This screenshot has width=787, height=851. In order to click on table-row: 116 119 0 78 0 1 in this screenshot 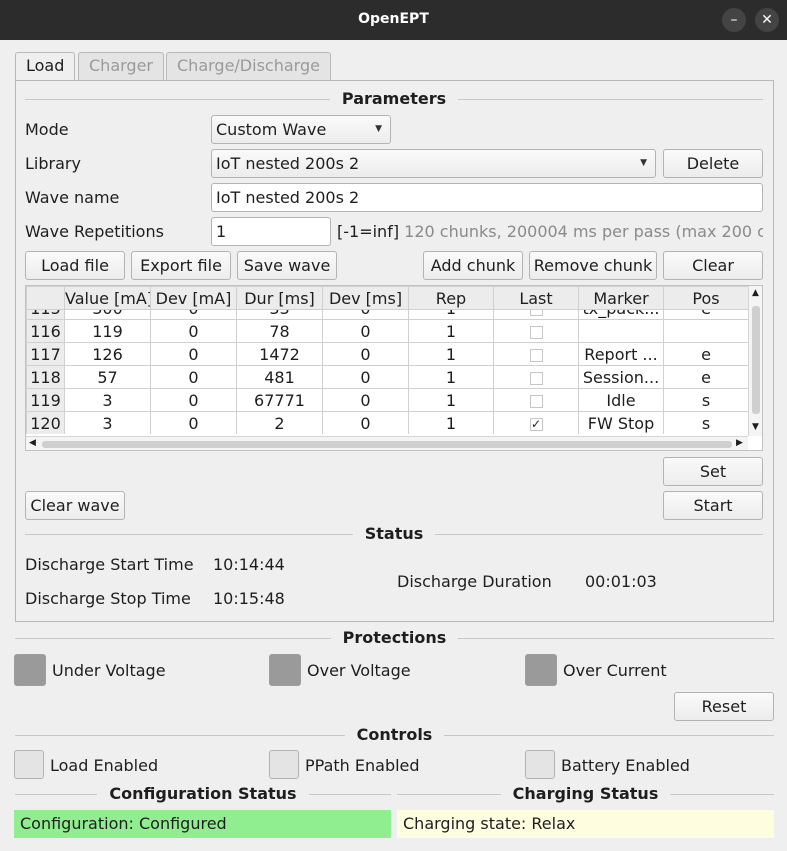, I will do `click(387, 331)`.